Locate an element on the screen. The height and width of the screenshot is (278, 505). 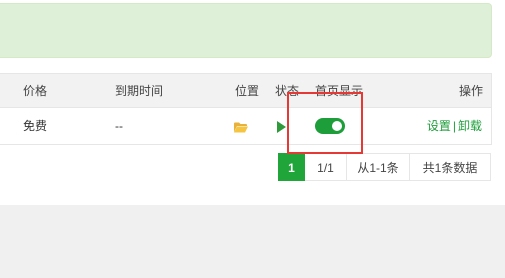
page-total: 共1条数据 is located at coordinates (450, 167).